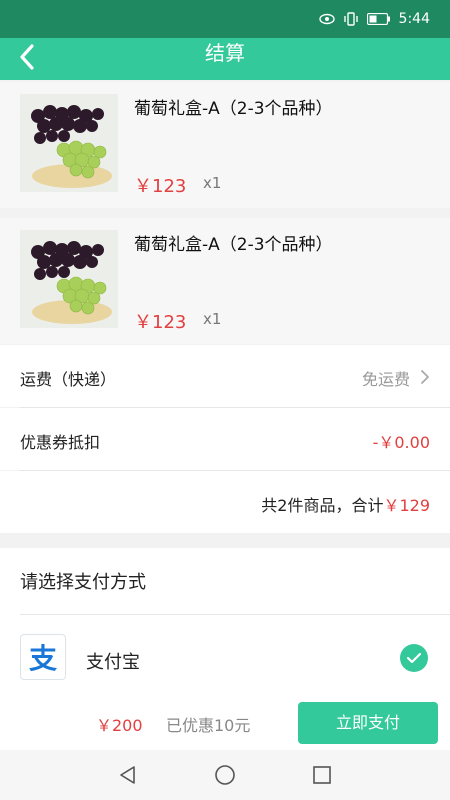 This screenshot has width=450, height=800. What do you see at coordinates (60, 442) in the screenshot?
I see `coupon-label: 优惠券抵扣` at bounding box center [60, 442].